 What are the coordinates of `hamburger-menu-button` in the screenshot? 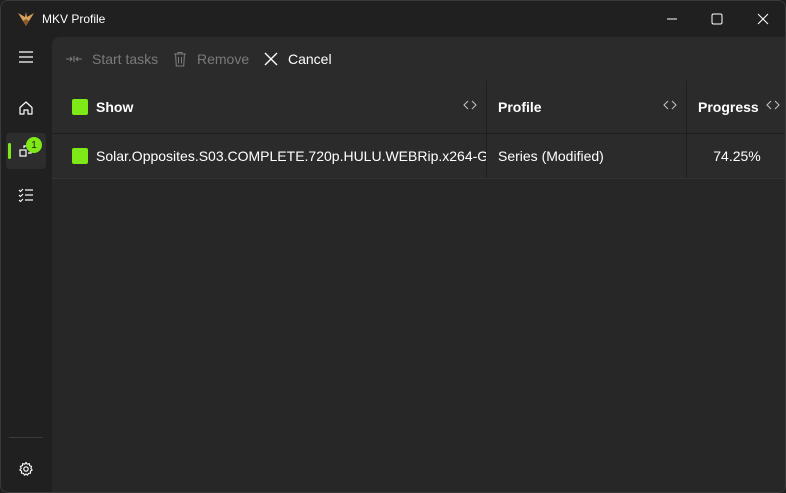 It's located at (26, 57).